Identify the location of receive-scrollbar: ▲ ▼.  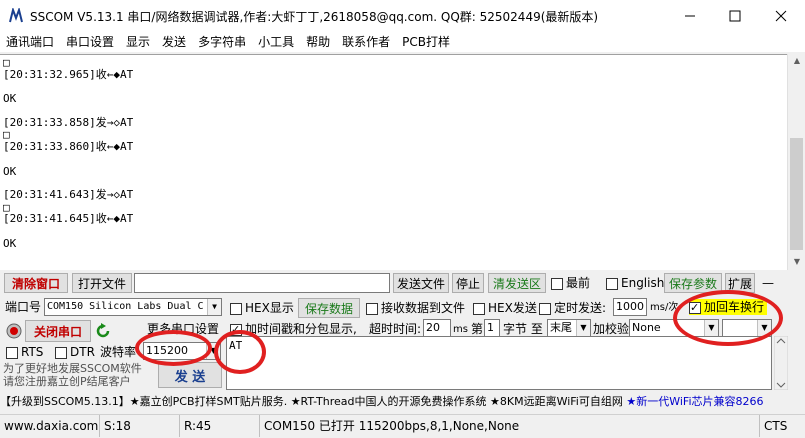
(796, 162).